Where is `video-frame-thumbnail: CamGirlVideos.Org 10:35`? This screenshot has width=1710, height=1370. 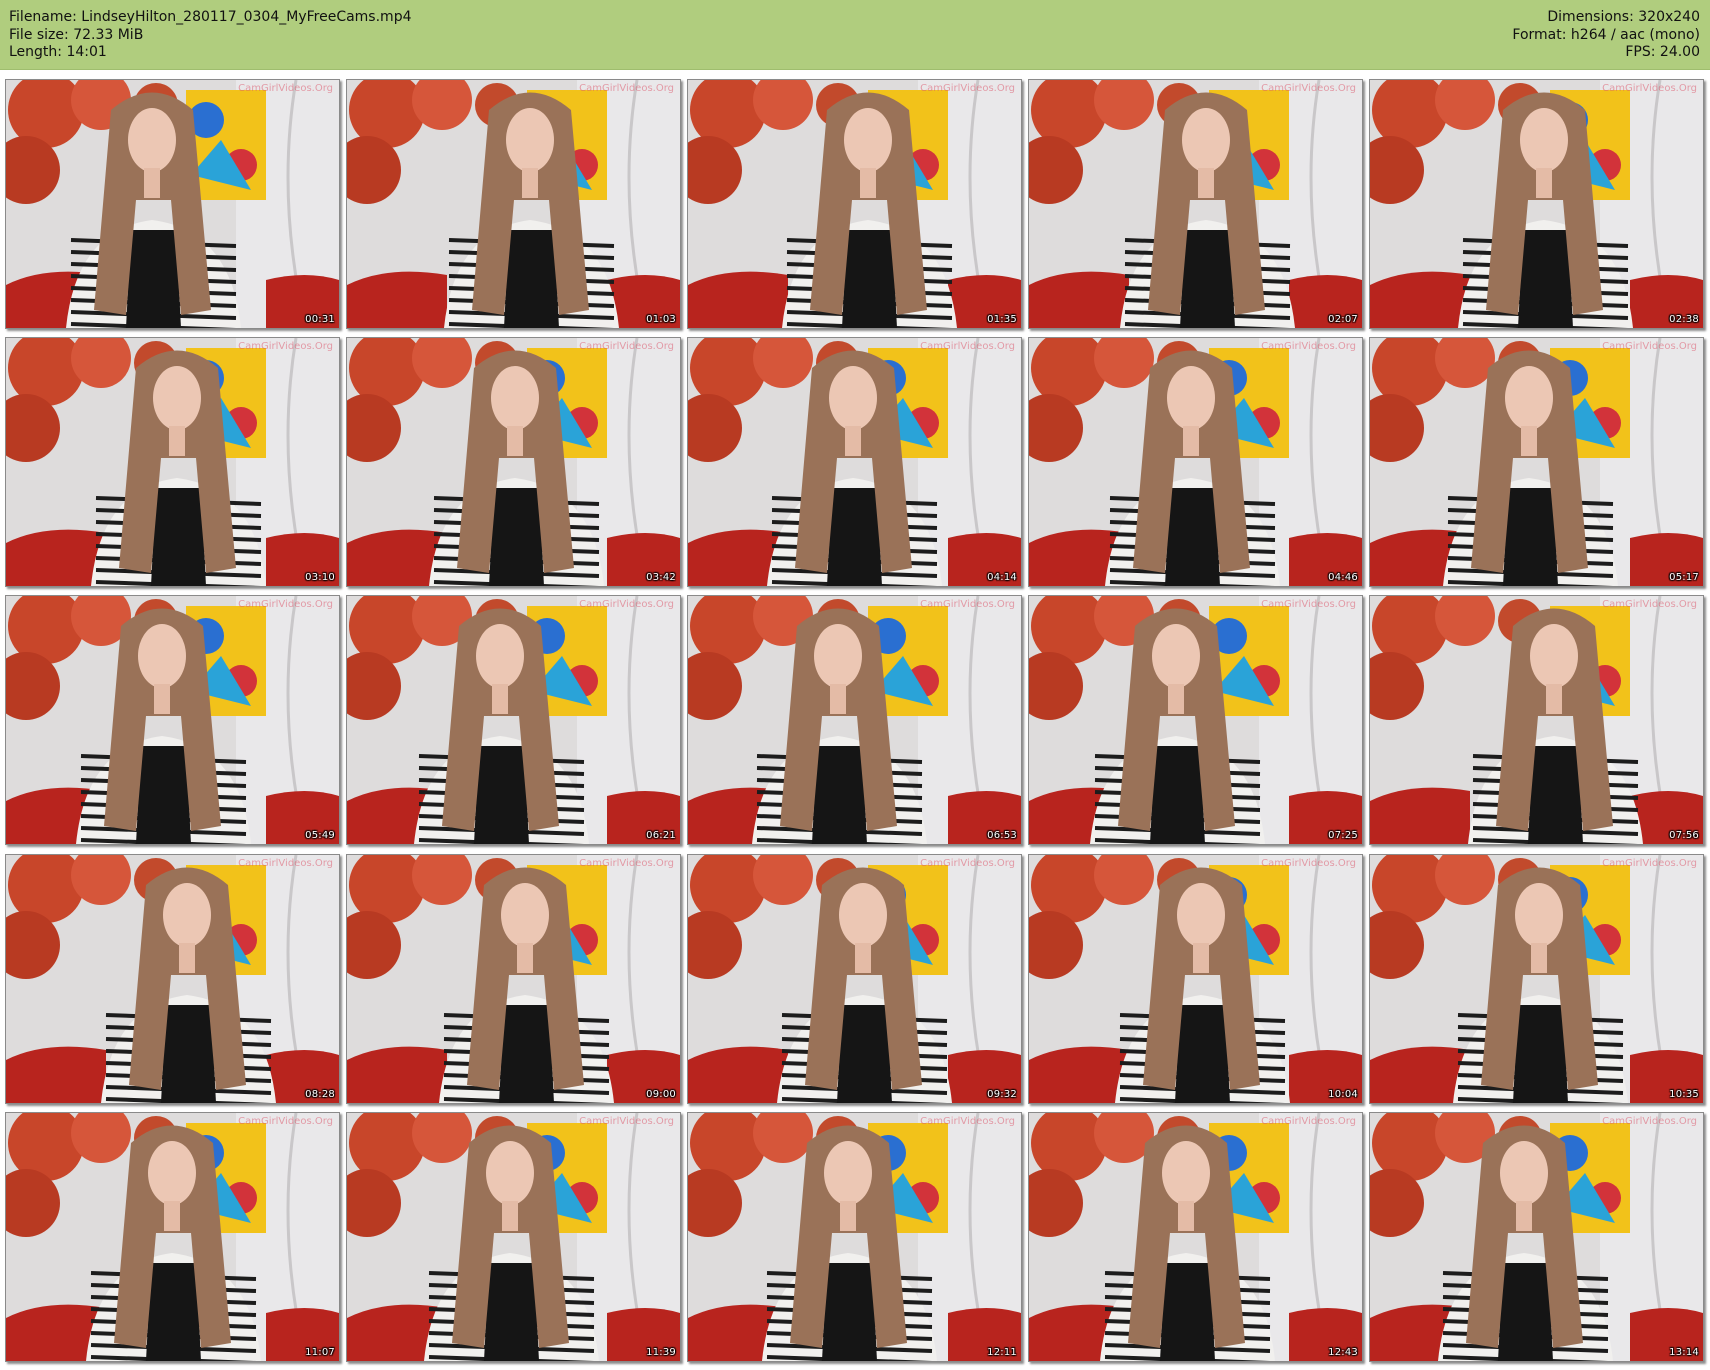
video-frame-thumbnail: CamGirlVideos.Org 10:35 is located at coordinates (1536, 979).